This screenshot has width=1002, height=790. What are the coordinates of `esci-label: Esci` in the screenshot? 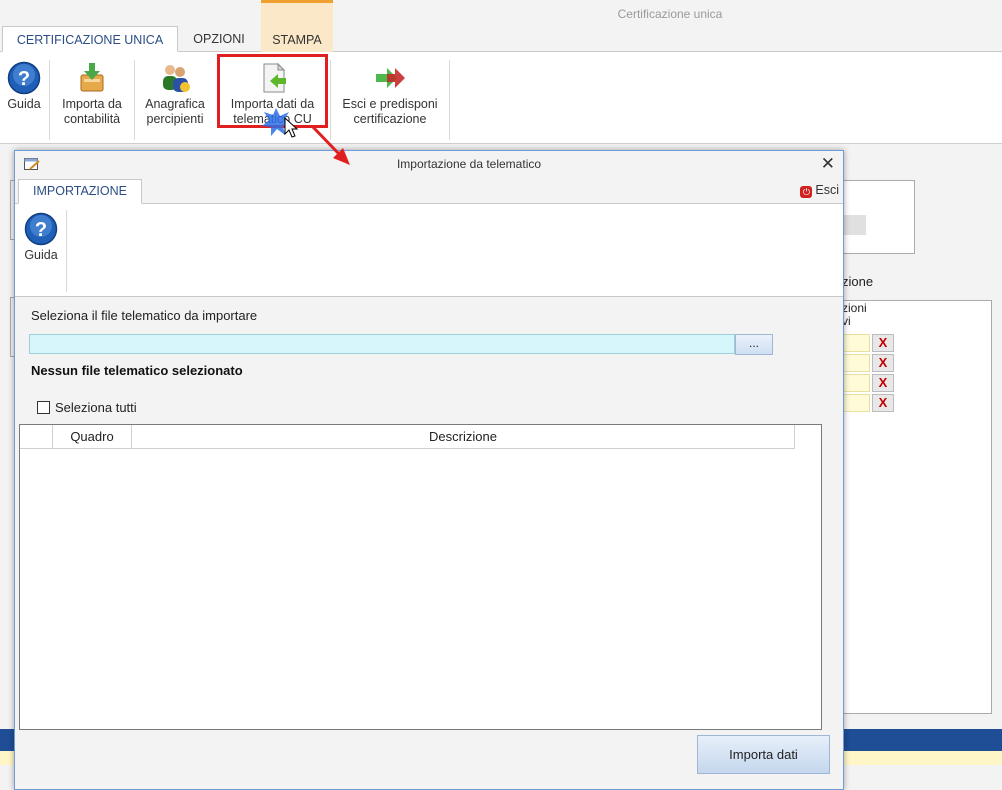 It's located at (827, 190).